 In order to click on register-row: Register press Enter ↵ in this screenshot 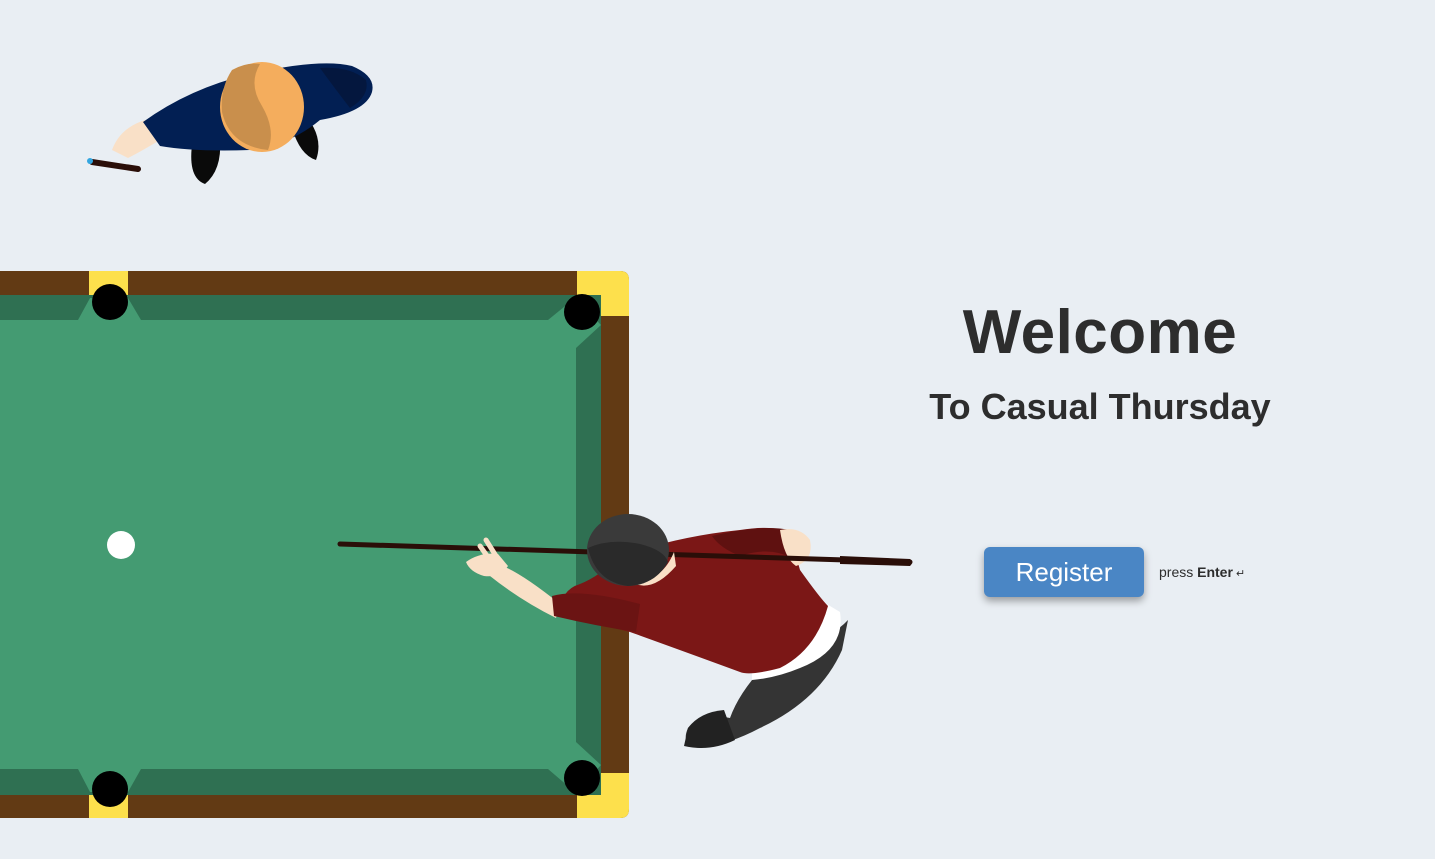, I will do `click(1114, 572)`.